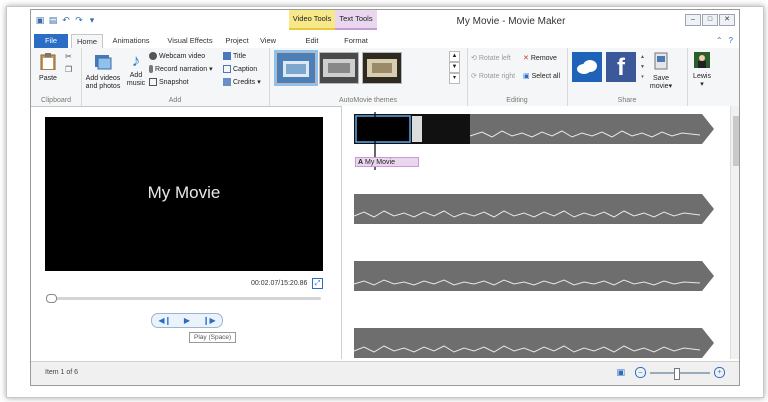  I want to click on rotate-left-label: Rotate left, so click(494, 58).